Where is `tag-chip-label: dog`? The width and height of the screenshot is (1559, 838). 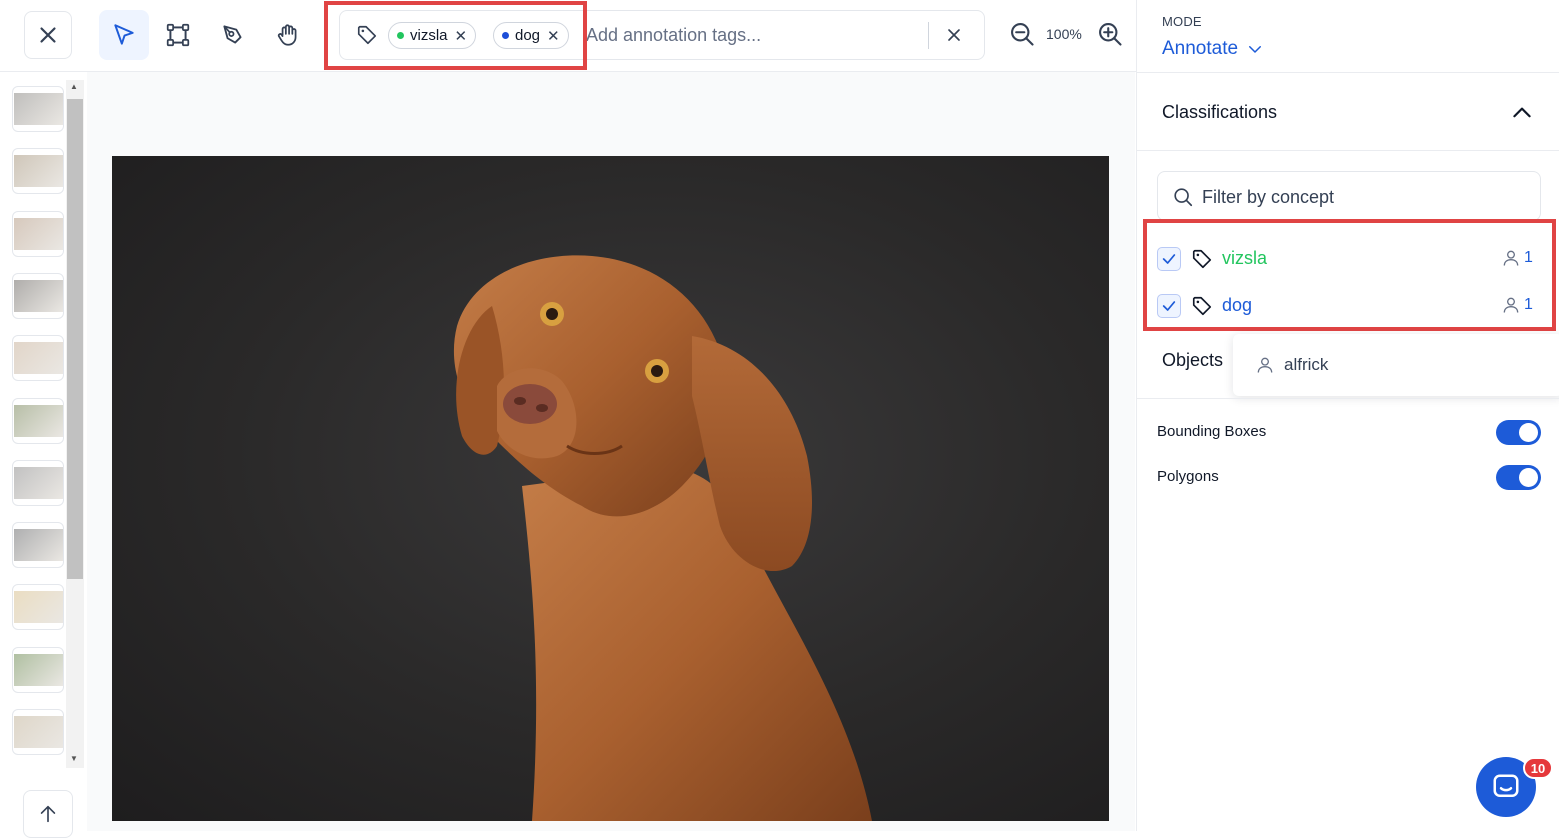
tag-chip-label: dog is located at coordinates (528, 35).